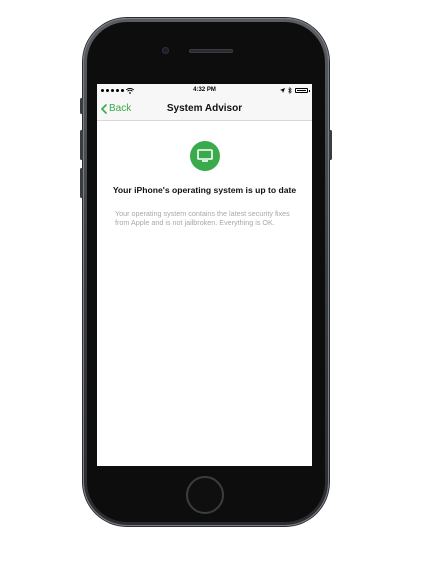 The height and width of the screenshot is (582, 429). I want to click on status-right, so click(295, 90).